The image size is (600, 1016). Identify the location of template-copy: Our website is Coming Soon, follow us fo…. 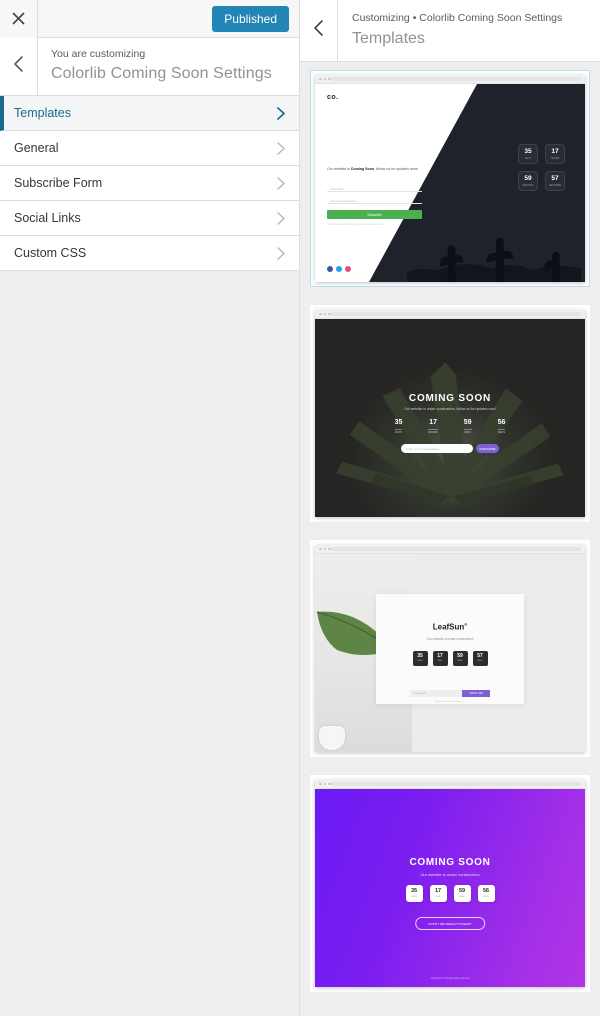
(373, 169).